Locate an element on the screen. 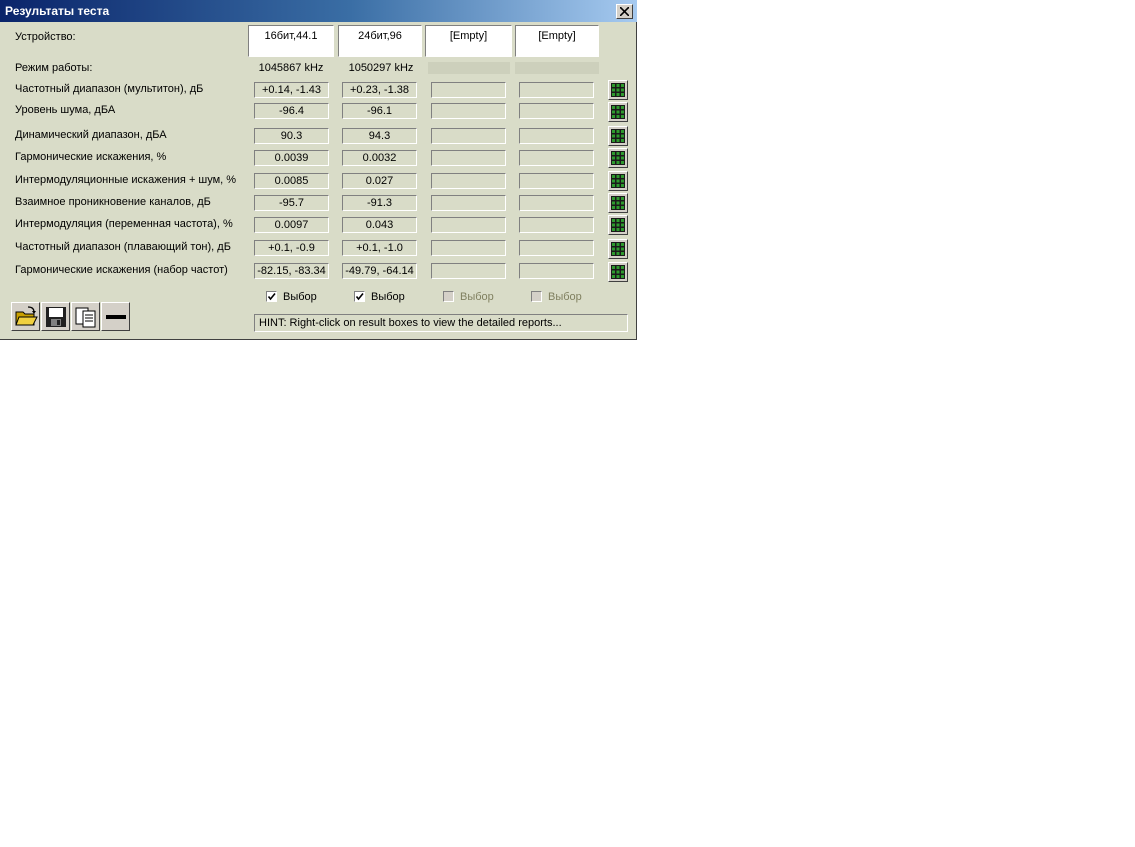  row-label-dynamic-range: Динамический диапазон, дБА is located at coordinates (91, 135).